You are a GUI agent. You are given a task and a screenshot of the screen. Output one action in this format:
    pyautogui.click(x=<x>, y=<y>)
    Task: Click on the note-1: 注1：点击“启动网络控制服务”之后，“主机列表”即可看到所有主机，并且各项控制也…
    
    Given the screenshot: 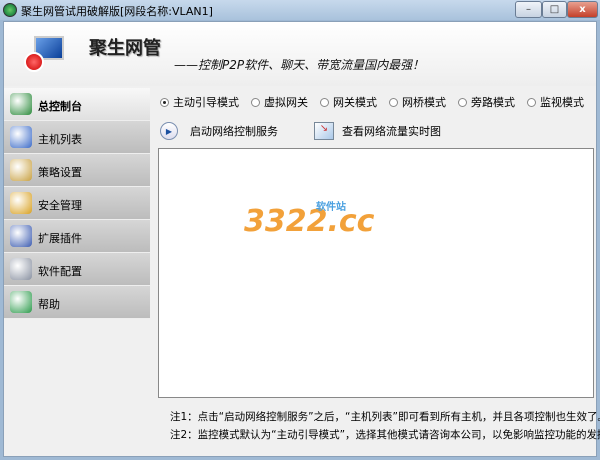 What is the action you would take?
    pyautogui.click(x=385, y=417)
    